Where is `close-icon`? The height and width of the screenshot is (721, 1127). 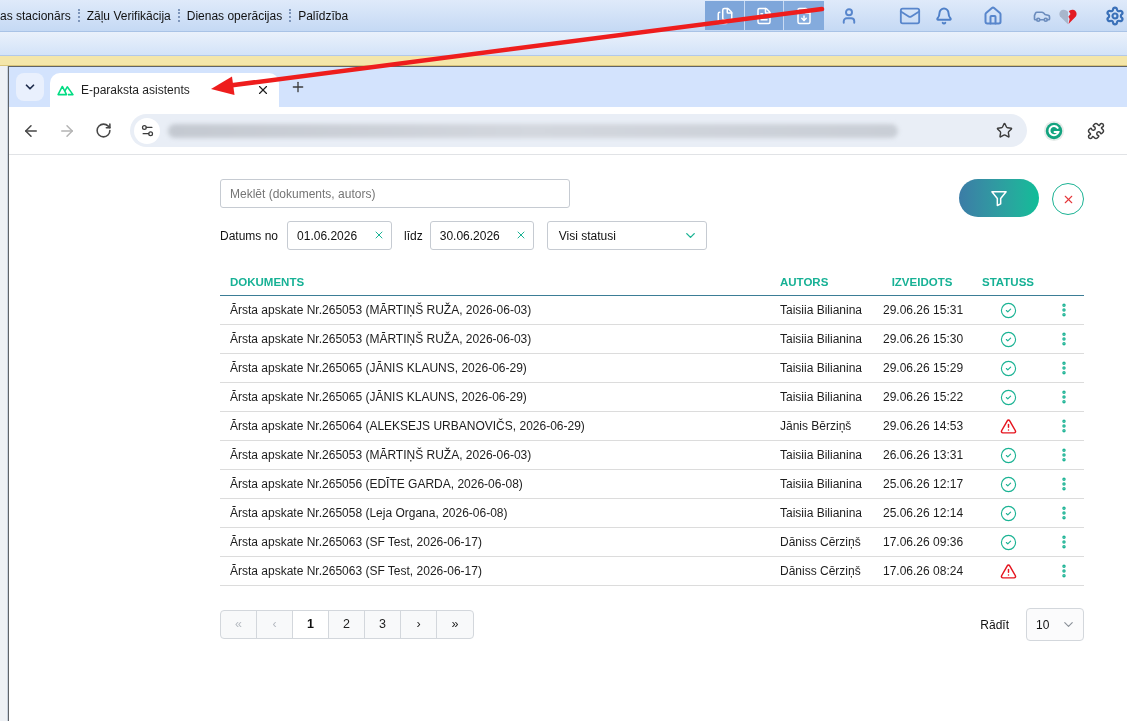
close-icon is located at coordinates (263, 90).